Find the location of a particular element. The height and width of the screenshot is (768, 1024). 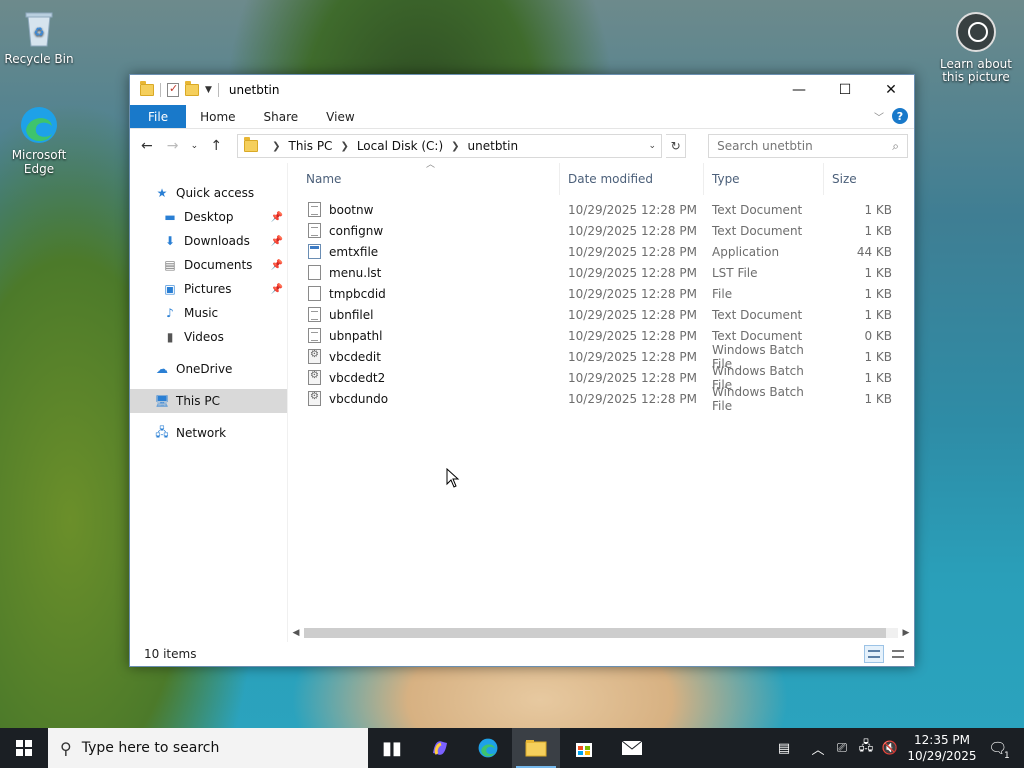

title-bar: ▼ unetbtin — ☐ ✕ is located at coordinates (522, 90).